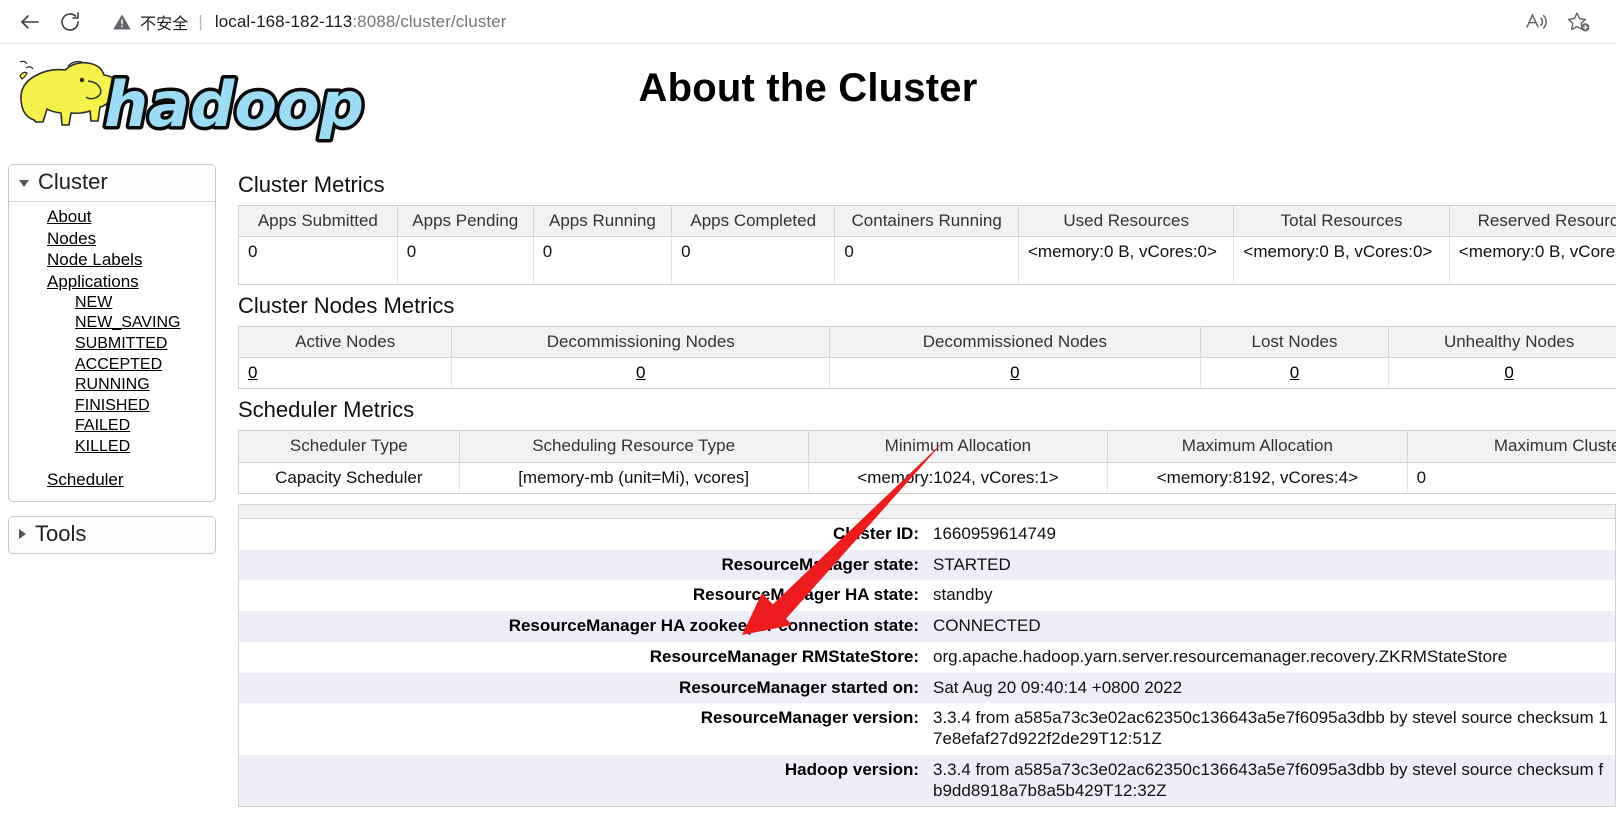  I want to click on label-rm-started-on: ResourceManager started on:, so click(582, 688).